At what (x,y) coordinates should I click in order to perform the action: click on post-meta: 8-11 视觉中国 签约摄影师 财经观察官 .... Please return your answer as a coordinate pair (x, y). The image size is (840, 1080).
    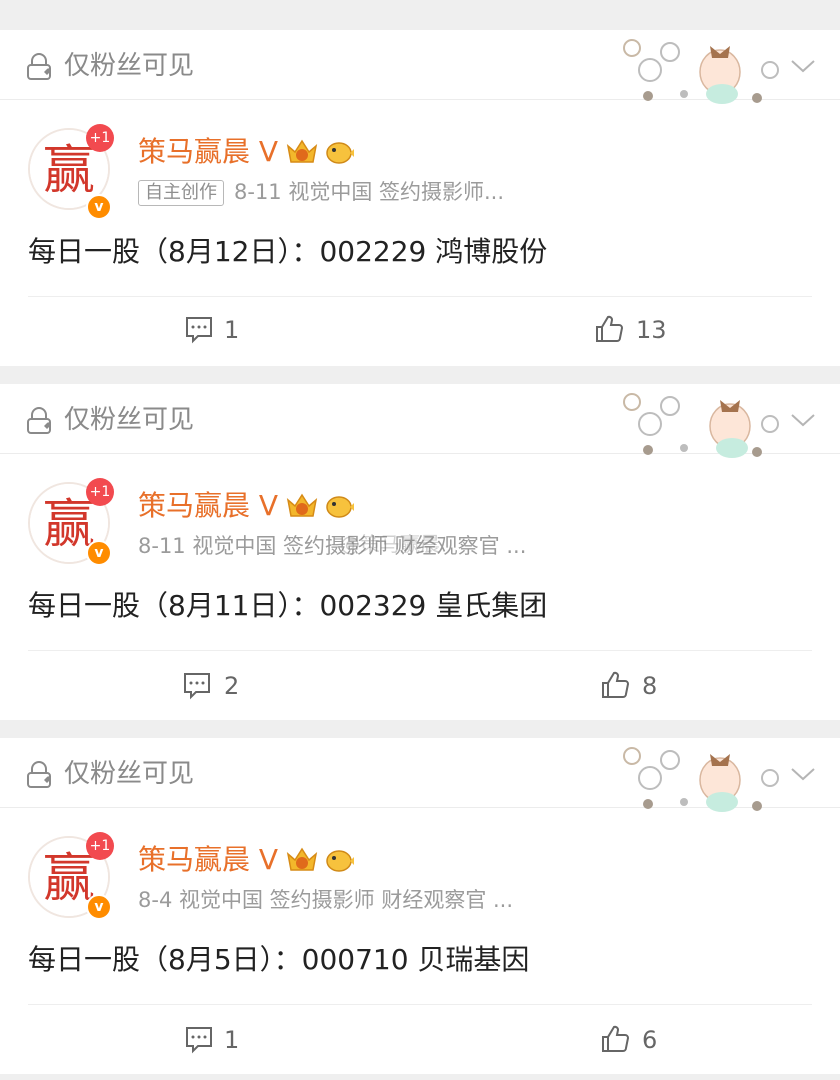
    Looking at the image, I should click on (332, 546).